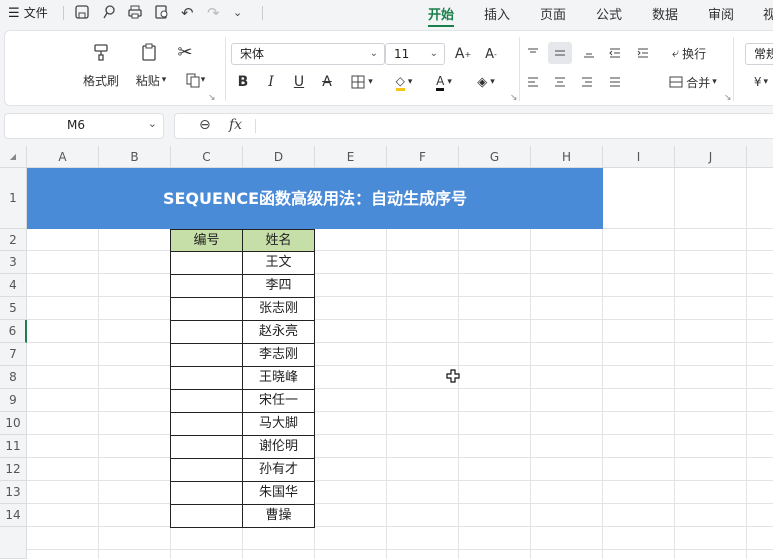 The image size is (773, 559). Describe the element at coordinates (13, 198) in the screenshot. I see `row-header: 1` at that location.